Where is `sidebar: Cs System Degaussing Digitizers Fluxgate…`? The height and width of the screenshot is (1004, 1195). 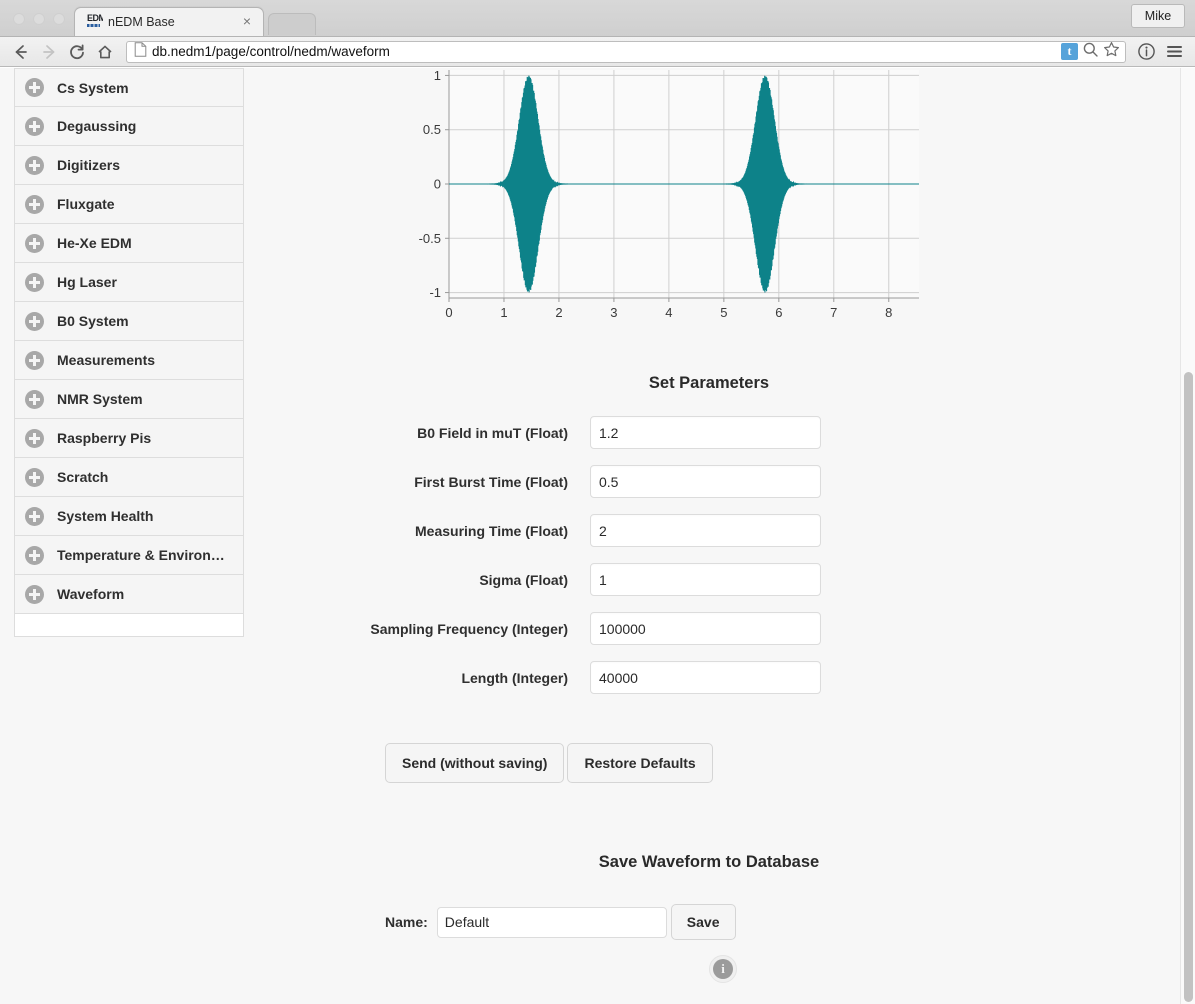 sidebar: Cs System Degaussing Digitizers Fluxgate… is located at coordinates (129, 352).